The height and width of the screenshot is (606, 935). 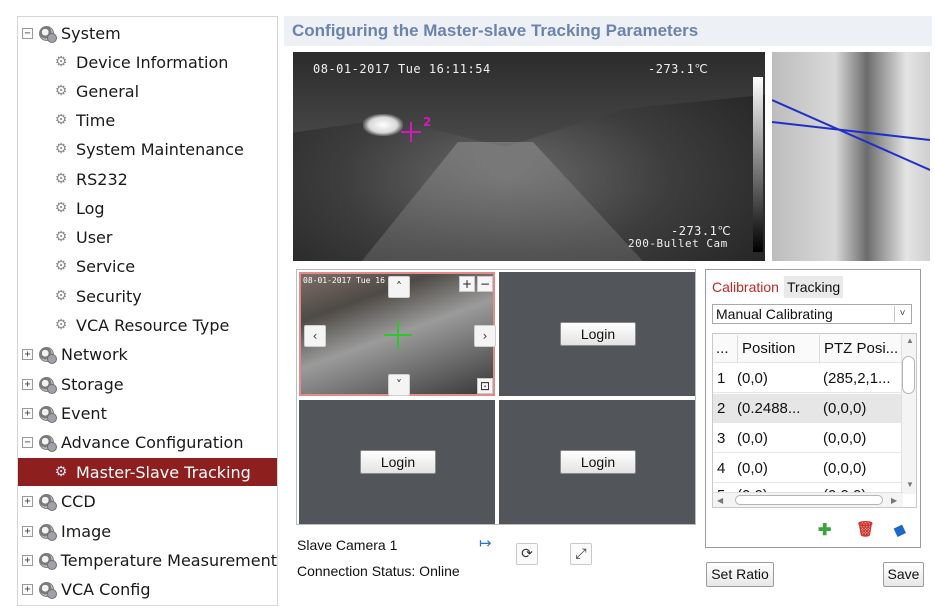 What do you see at coordinates (721, 468) in the screenshot?
I see `row-index: 4` at bounding box center [721, 468].